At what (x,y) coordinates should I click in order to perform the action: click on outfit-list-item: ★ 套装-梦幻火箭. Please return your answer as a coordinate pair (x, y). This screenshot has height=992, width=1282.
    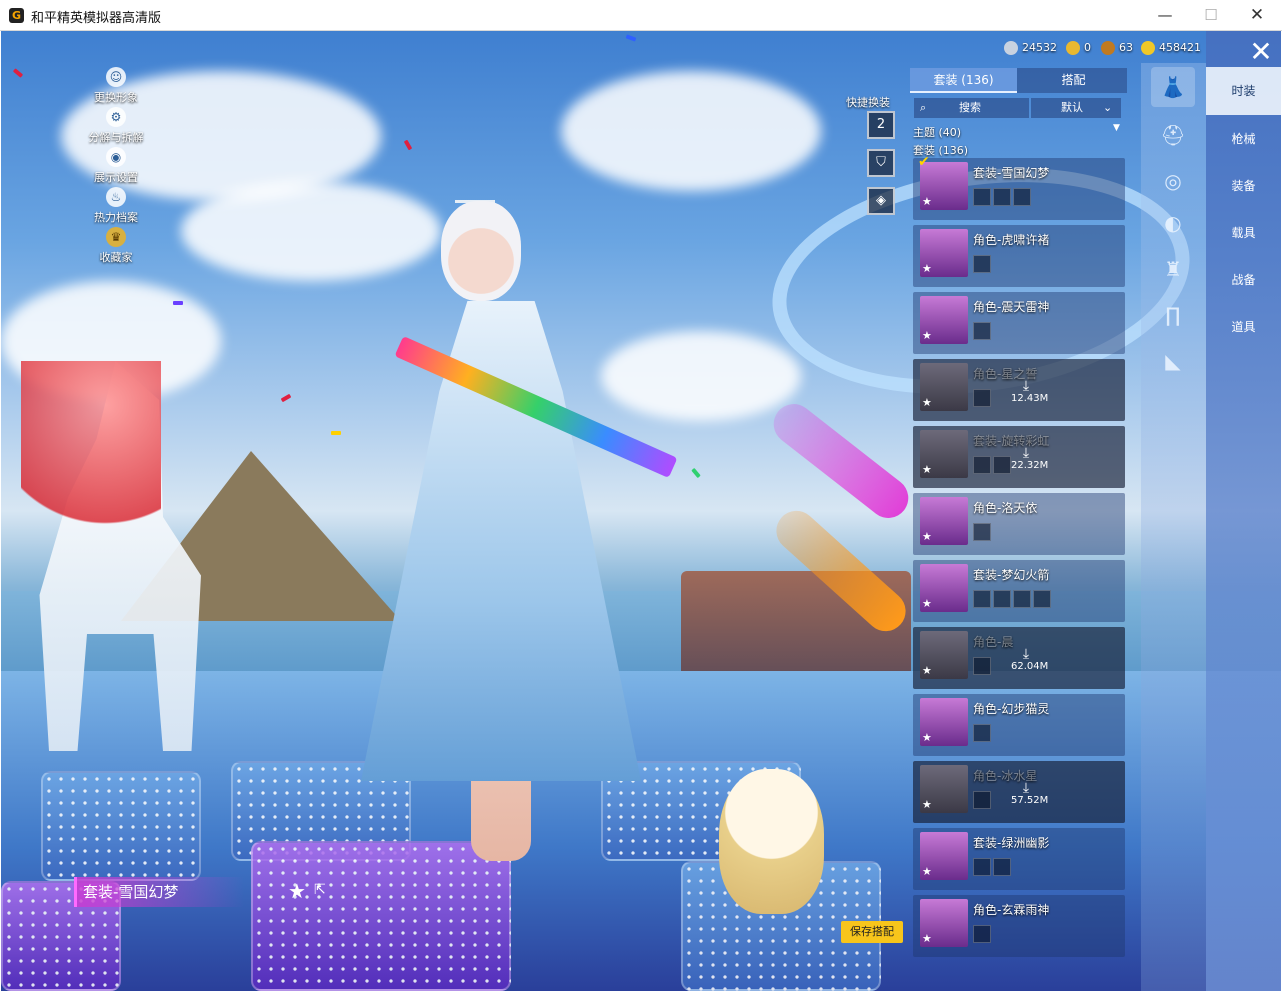
    Looking at the image, I should click on (1019, 591).